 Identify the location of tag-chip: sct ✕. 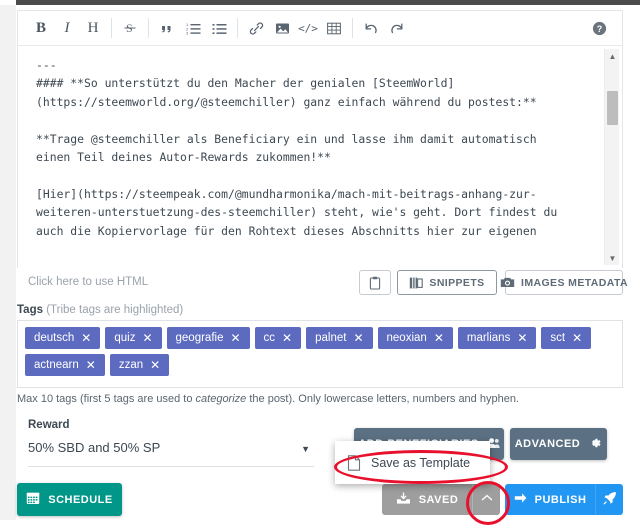
(566, 338).